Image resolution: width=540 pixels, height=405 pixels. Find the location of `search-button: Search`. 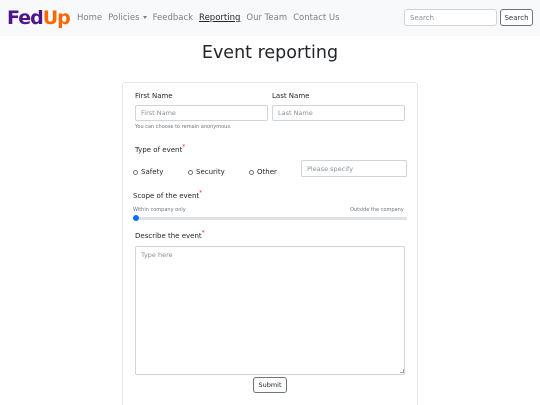

search-button: Search is located at coordinates (516, 17).